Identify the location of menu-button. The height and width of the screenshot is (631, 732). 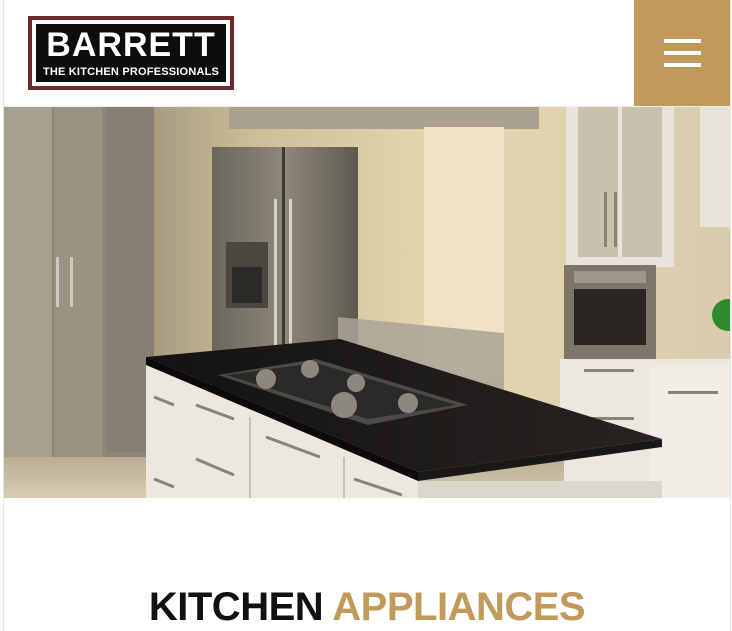
(682, 53).